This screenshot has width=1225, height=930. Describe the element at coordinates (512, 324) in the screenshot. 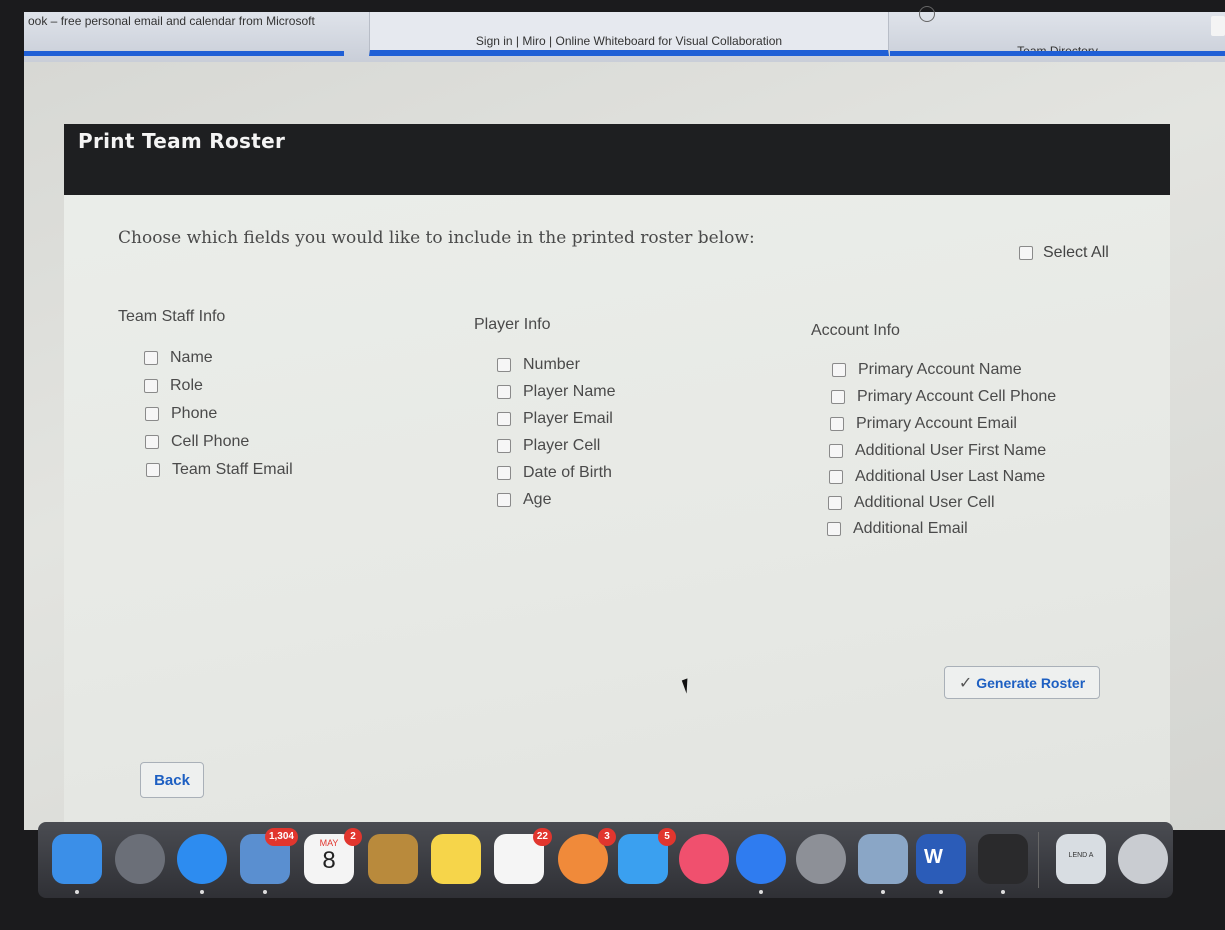

I see `player-info-heading: Player Info` at that location.